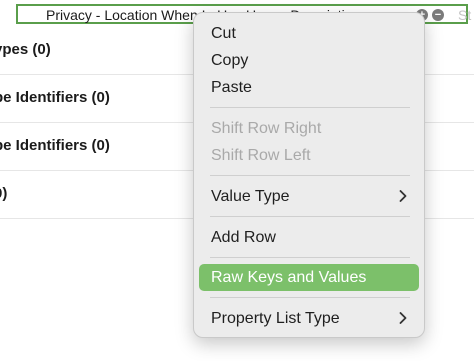 The width and height of the screenshot is (474, 361). Describe the element at coordinates (289, 277) in the screenshot. I see `menu-item-label: Raw Keys and Values` at that location.